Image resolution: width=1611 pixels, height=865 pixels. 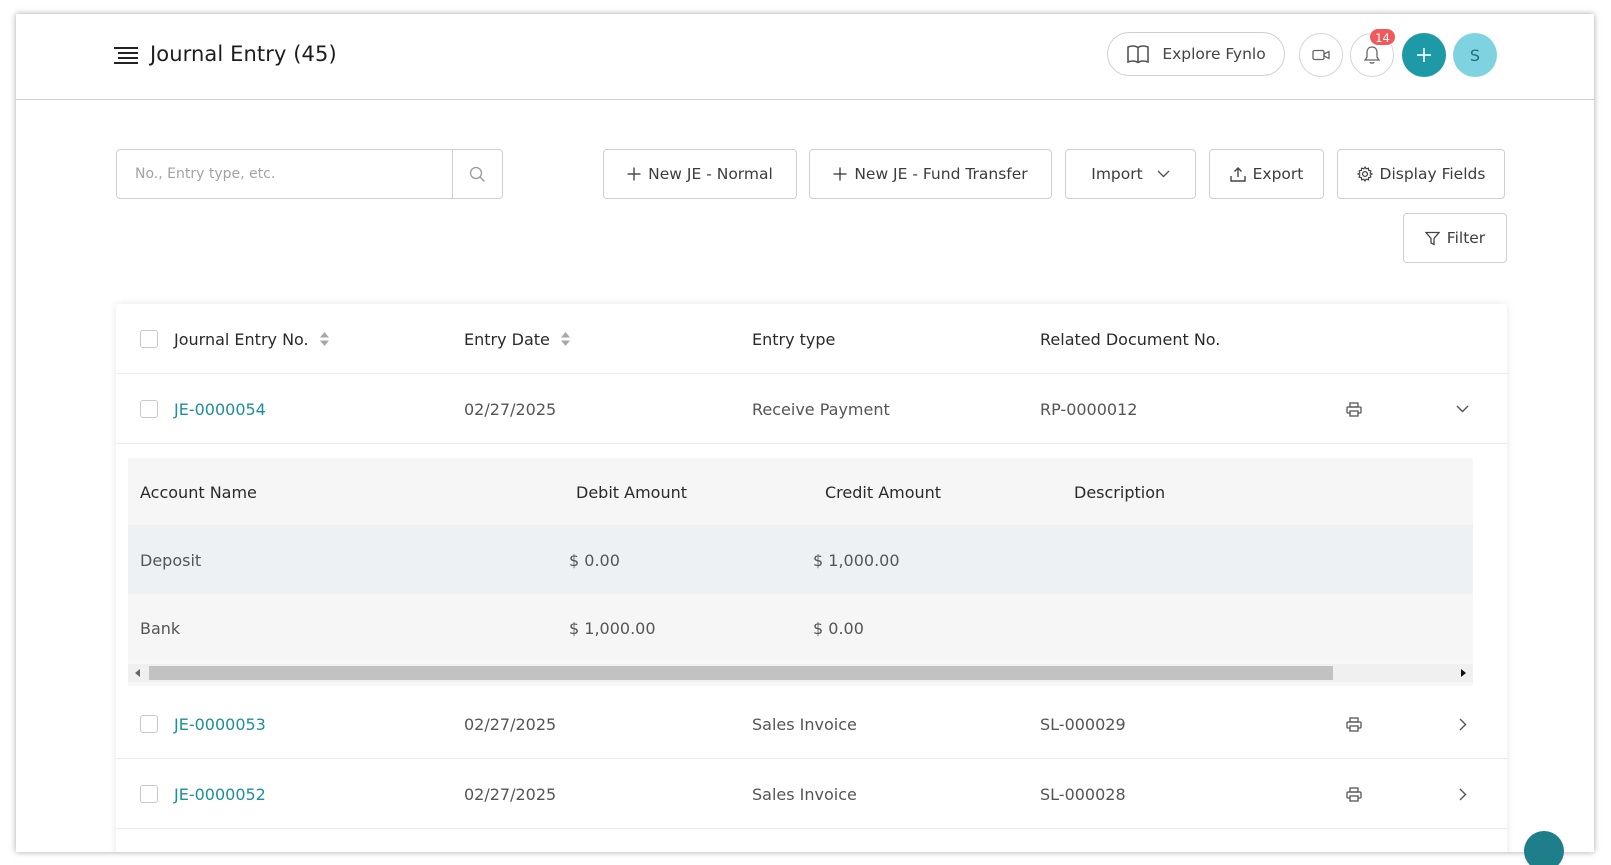 I want to click on filter-button: Filter, so click(x=1455, y=238).